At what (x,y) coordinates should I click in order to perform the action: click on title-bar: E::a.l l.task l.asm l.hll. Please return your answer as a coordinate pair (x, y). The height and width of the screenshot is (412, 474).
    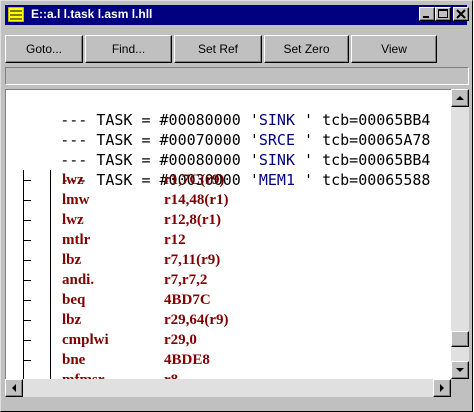
    Looking at the image, I should click on (237, 15).